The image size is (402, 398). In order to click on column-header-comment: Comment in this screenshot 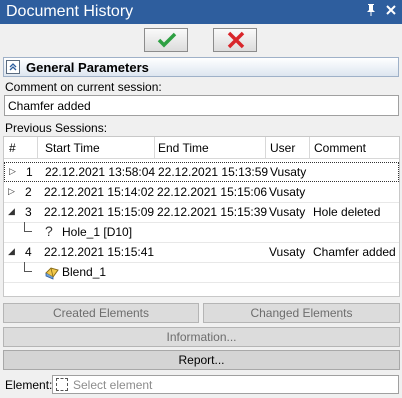, I will do `click(340, 148)`.